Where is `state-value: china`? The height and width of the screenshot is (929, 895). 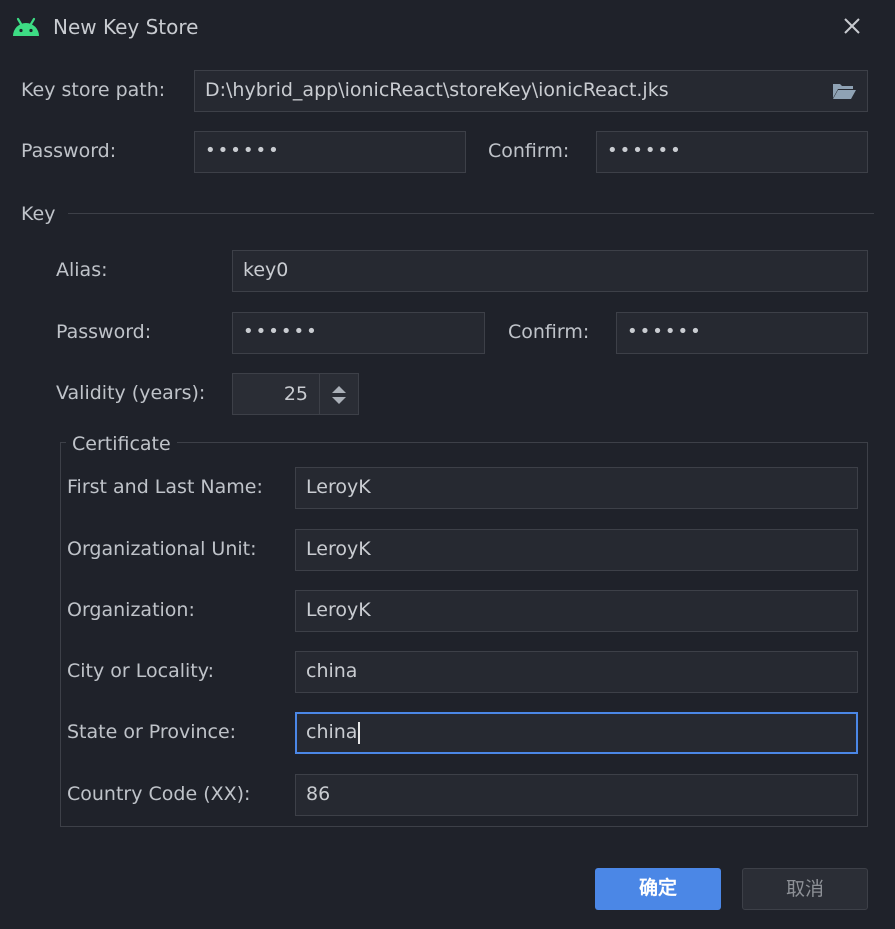
state-value: china is located at coordinates (332, 732).